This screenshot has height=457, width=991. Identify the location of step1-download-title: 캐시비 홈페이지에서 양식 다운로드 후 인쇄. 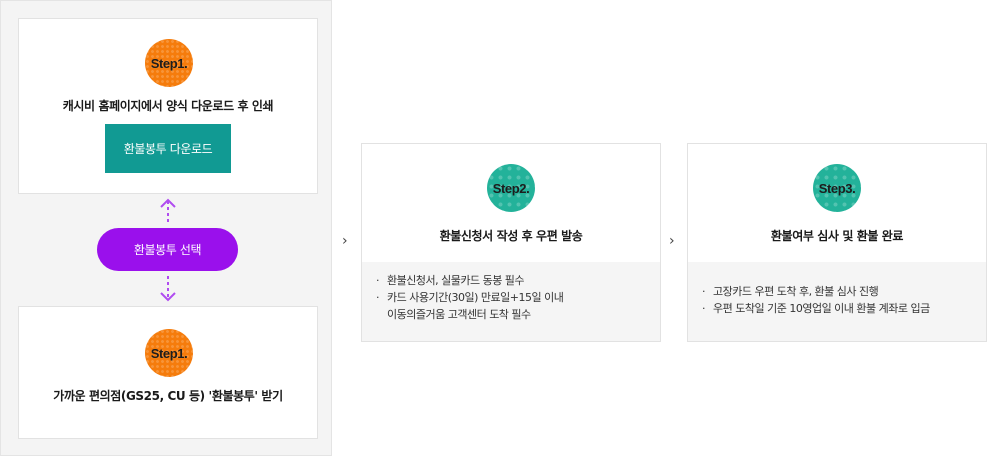
(168, 106).